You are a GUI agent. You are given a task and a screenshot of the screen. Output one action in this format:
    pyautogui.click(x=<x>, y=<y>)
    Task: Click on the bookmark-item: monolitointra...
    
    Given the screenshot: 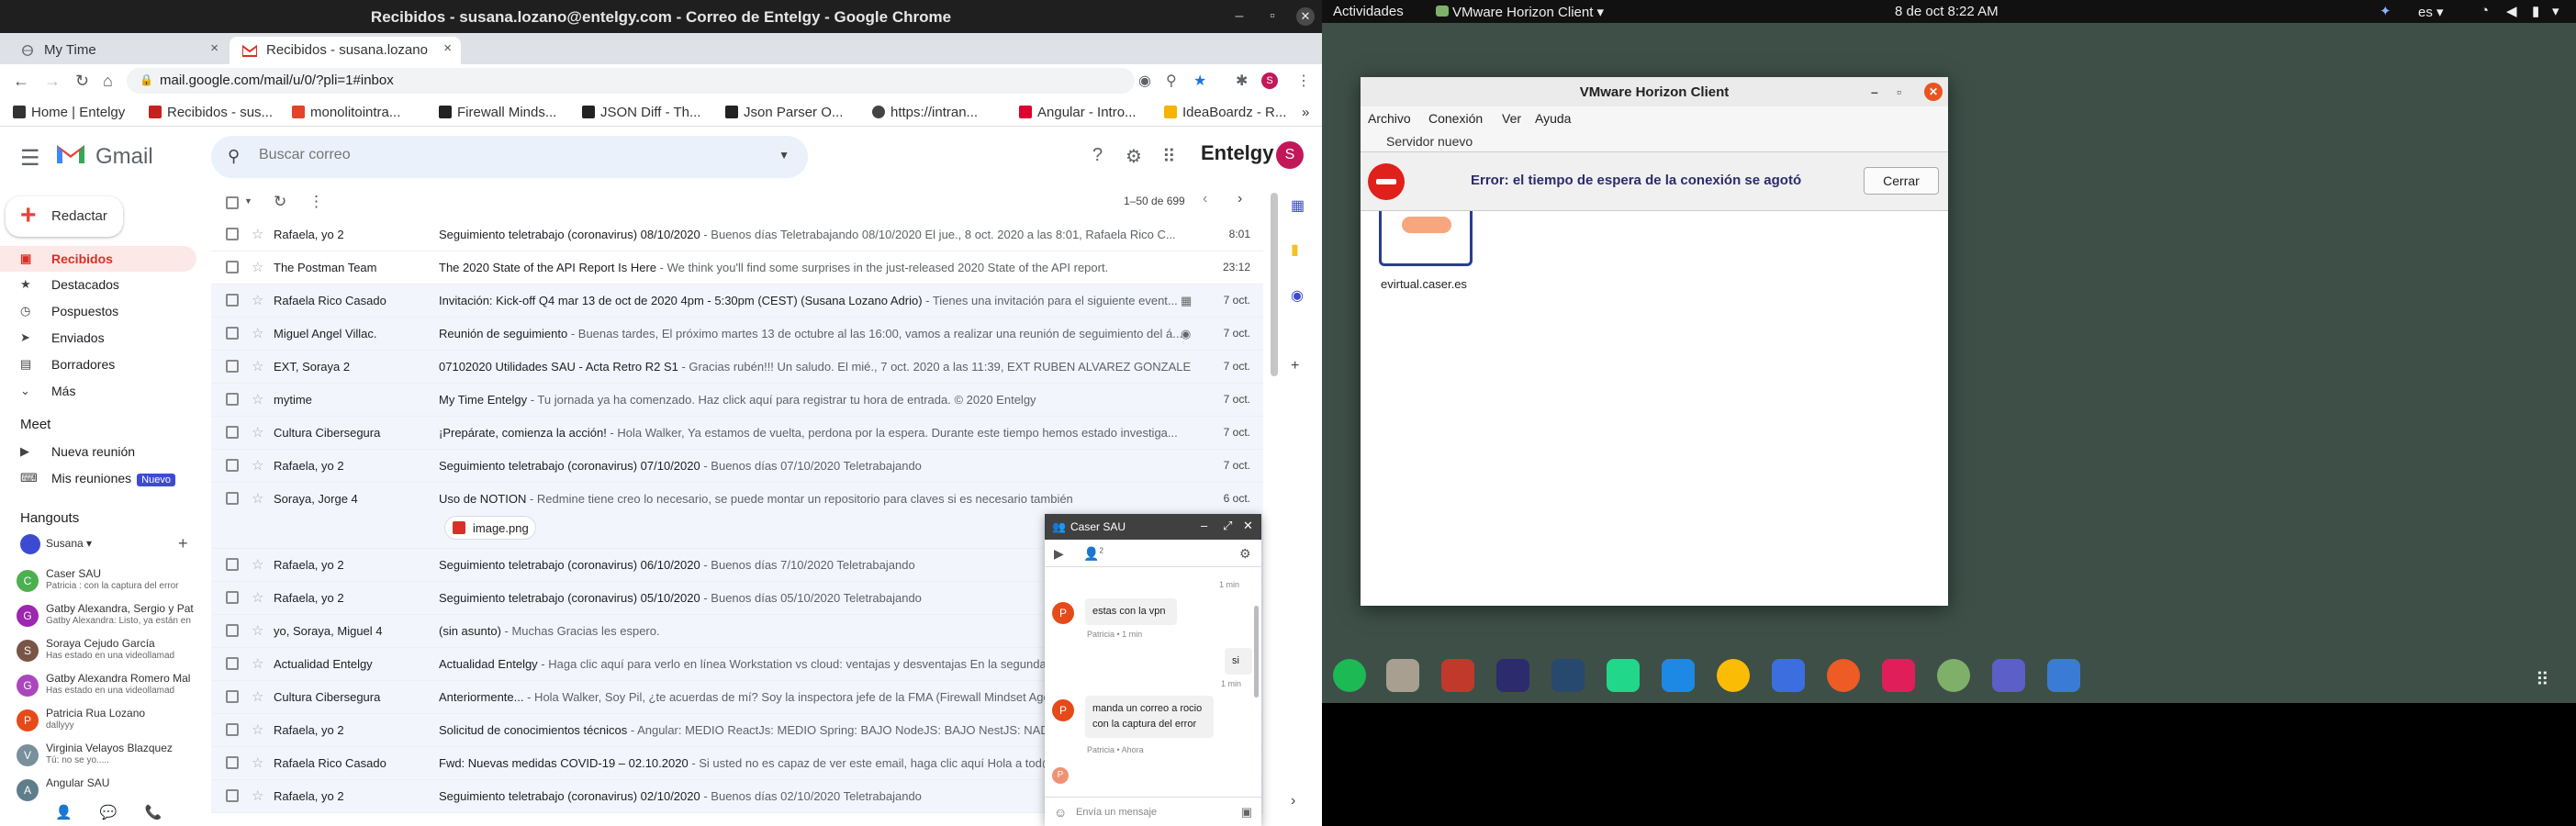 What is the action you would take?
    pyautogui.click(x=346, y=112)
    